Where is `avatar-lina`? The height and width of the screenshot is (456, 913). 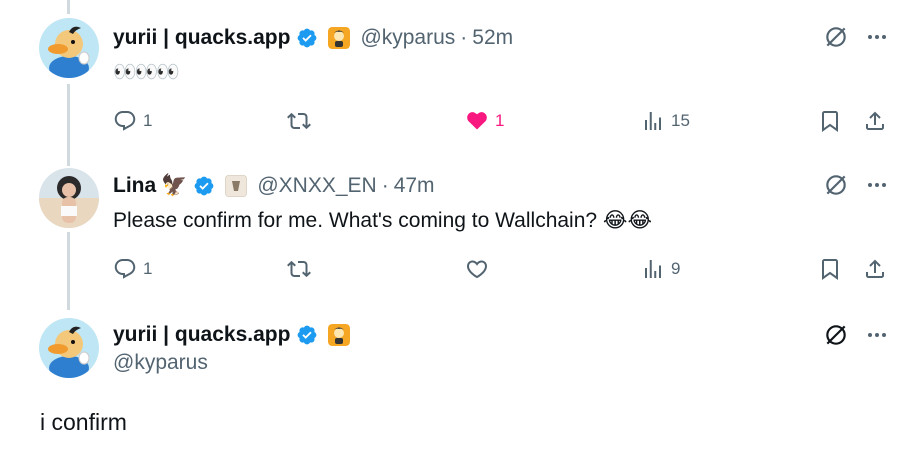
avatar-lina is located at coordinates (69, 198).